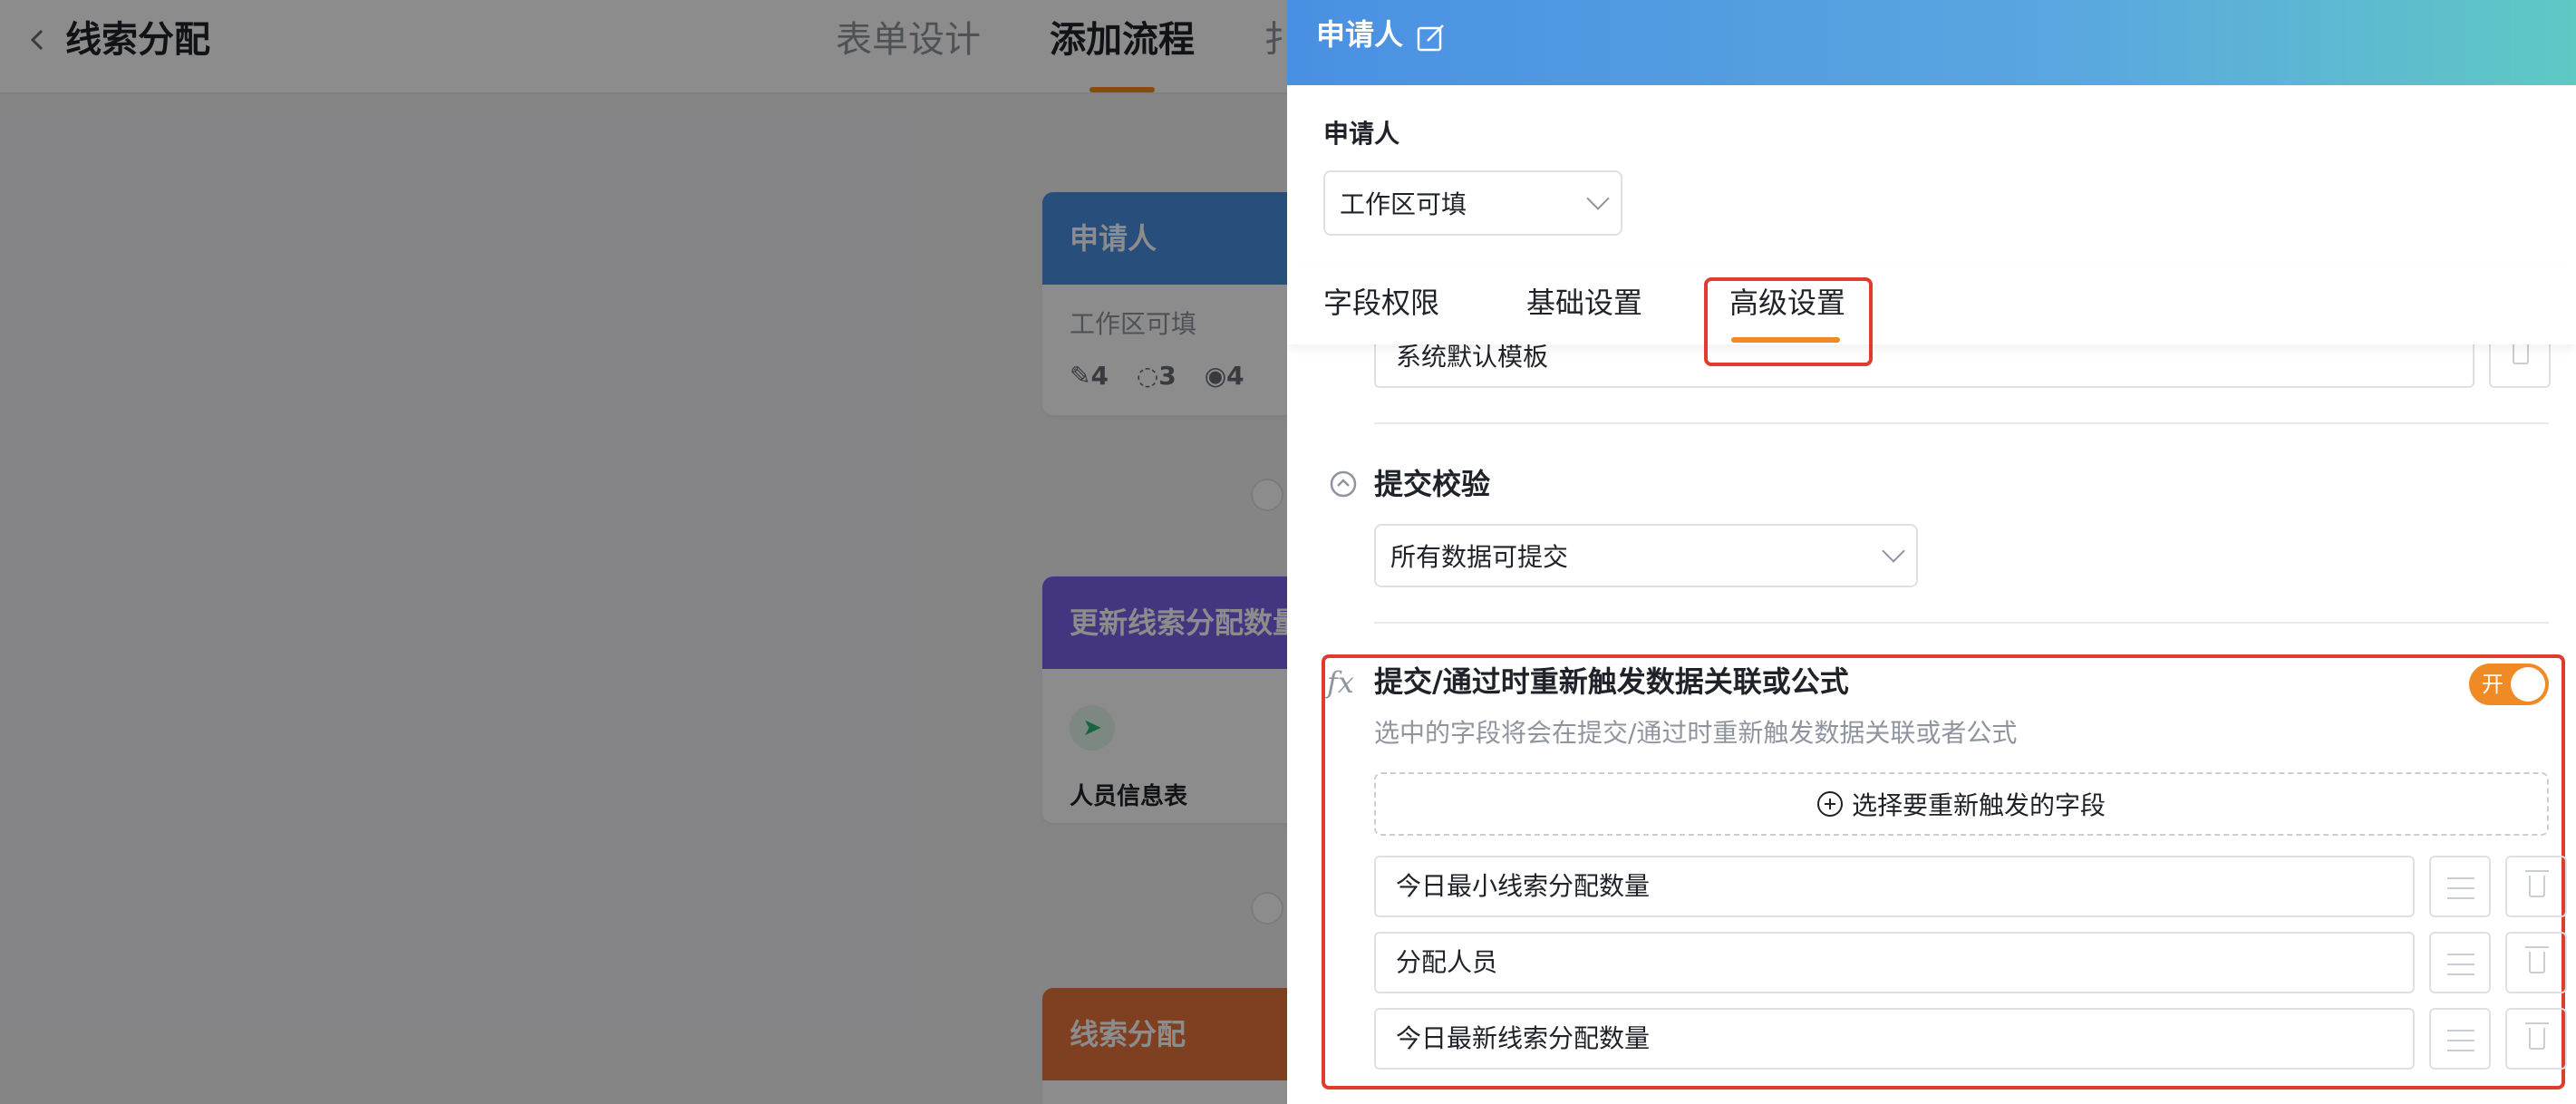  I want to click on toggle-knob, so click(2528, 684).